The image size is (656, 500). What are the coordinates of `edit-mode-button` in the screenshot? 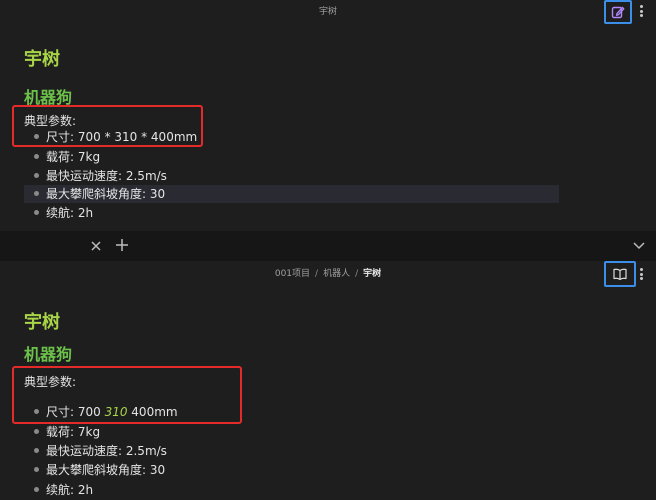 It's located at (618, 12).